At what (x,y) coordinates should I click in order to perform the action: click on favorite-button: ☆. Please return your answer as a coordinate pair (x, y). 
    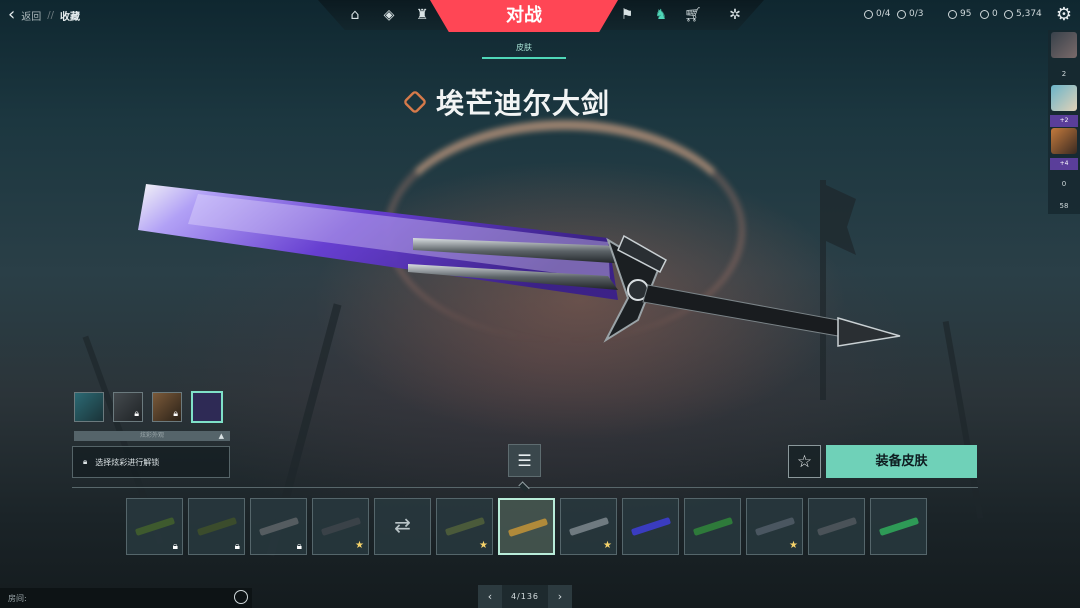
    Looking at the image, I should click on (804, 461).